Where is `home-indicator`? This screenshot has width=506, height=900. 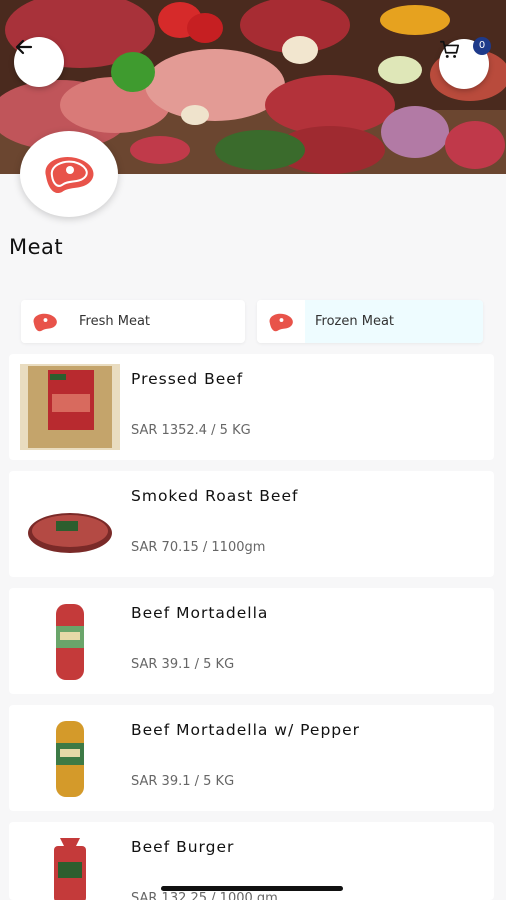
home-indicator is located at coordinates (252, 888).